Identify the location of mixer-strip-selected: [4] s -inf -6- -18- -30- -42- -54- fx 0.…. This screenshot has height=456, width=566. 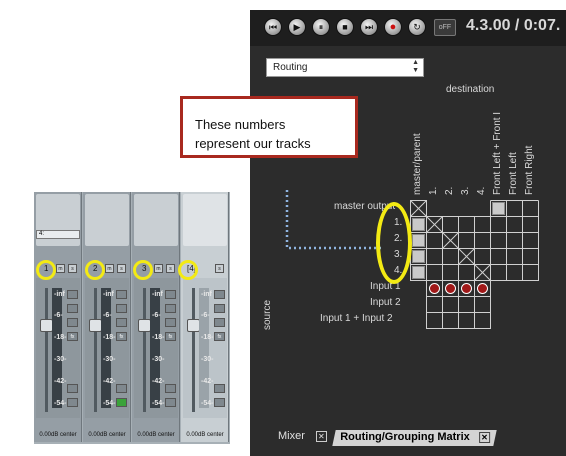
(205, 317).